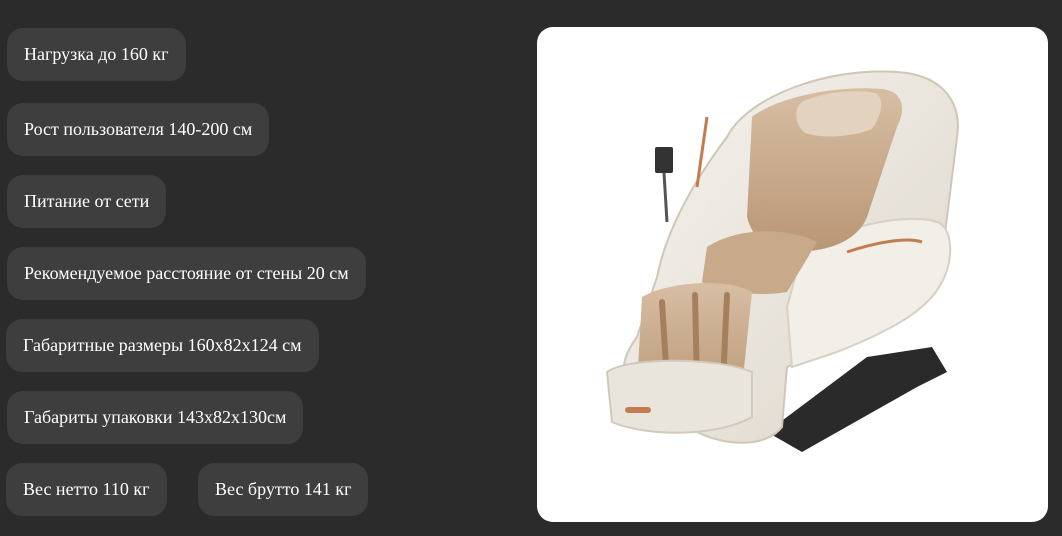 Image resolution: width=1062 pixels, height=536 pixels. Describe the element at coordinates (155, 417) in the screenshot. I see `spec-package-chip: Габариты упаковки 143х82х130см` at that location.